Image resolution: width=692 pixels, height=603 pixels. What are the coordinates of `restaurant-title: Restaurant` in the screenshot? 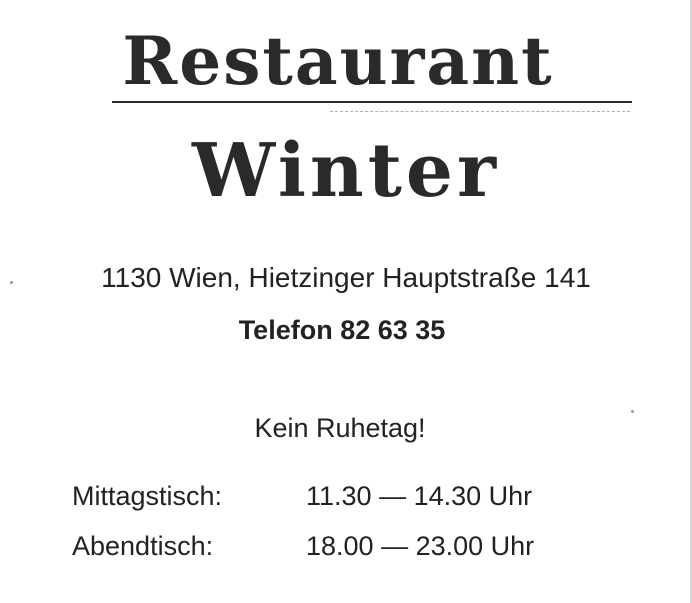 It's located at (338, 61).